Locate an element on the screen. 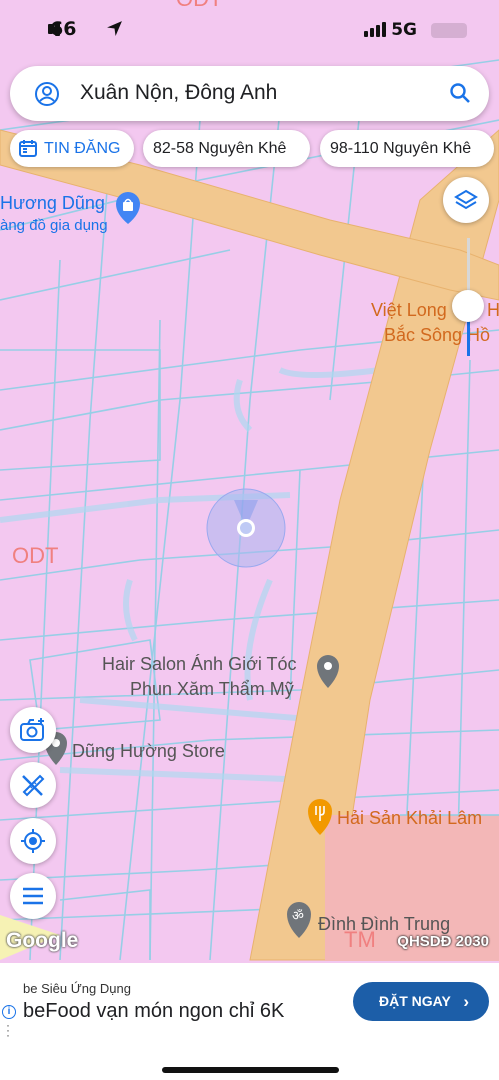 Image resolution: width=499 pixels, height=1080 pixels. my-location-icon is located at coordinates (33, 841).